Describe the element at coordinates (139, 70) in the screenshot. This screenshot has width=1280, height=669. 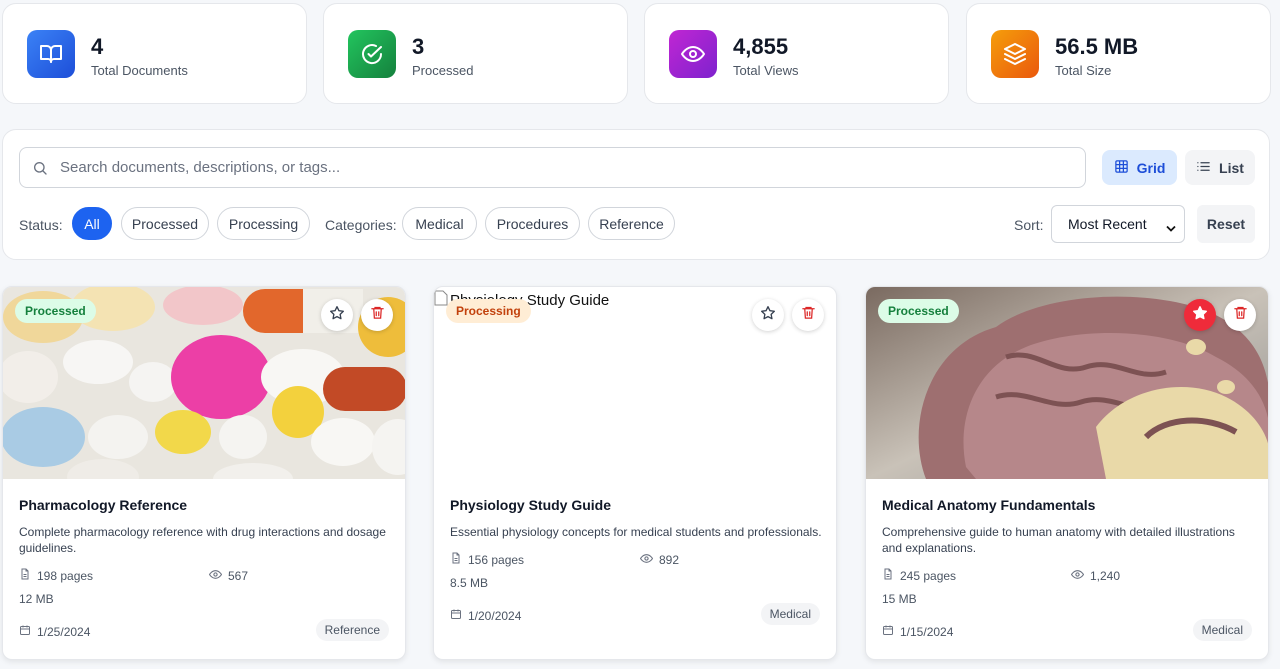
I see `stat-label: Total Documents` at that location.